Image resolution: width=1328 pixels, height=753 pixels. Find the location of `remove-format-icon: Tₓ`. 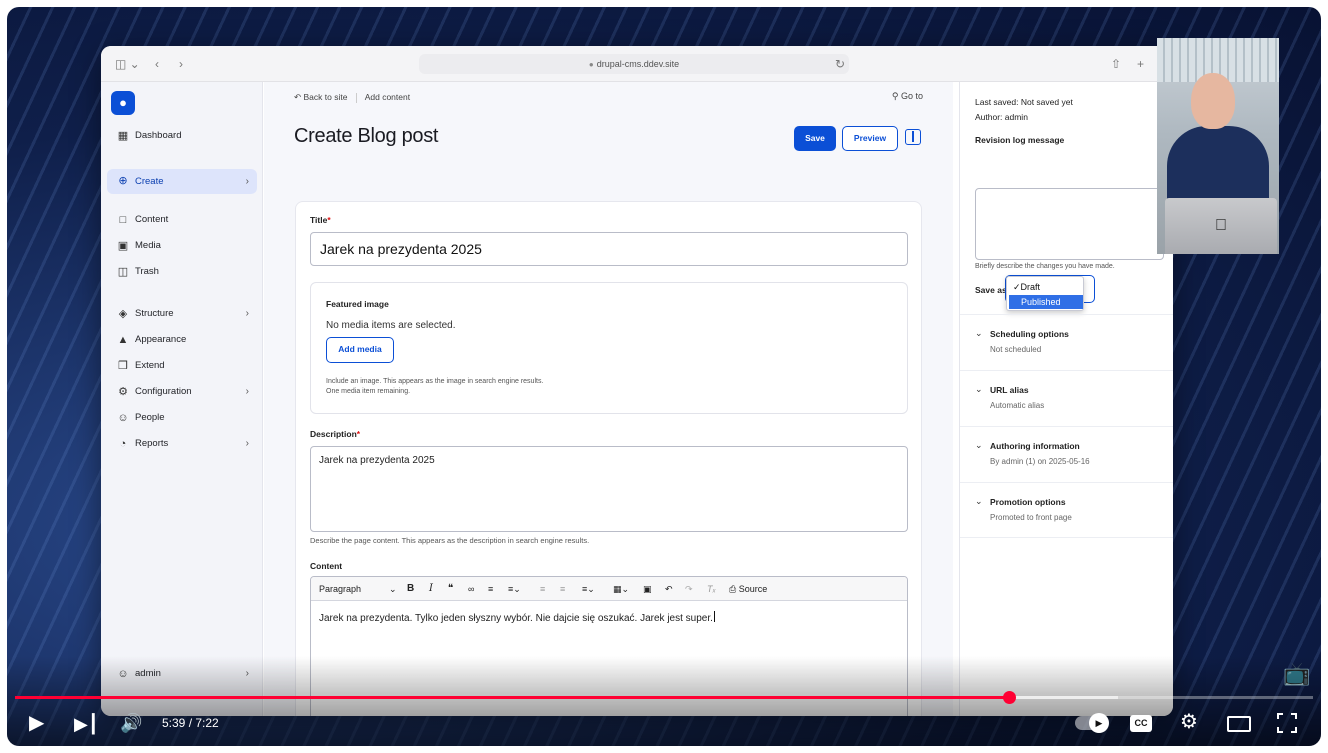

remove-format-icon: Tₓ is located at coordinates (711, 589).